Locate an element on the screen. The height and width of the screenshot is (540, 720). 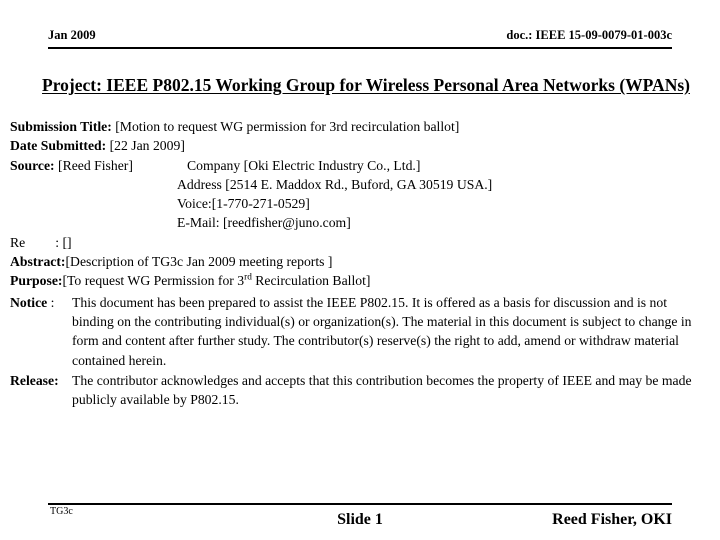
email-line: E-Mail: [reedfisher@juno.com] is located at coordinates (360, 222).